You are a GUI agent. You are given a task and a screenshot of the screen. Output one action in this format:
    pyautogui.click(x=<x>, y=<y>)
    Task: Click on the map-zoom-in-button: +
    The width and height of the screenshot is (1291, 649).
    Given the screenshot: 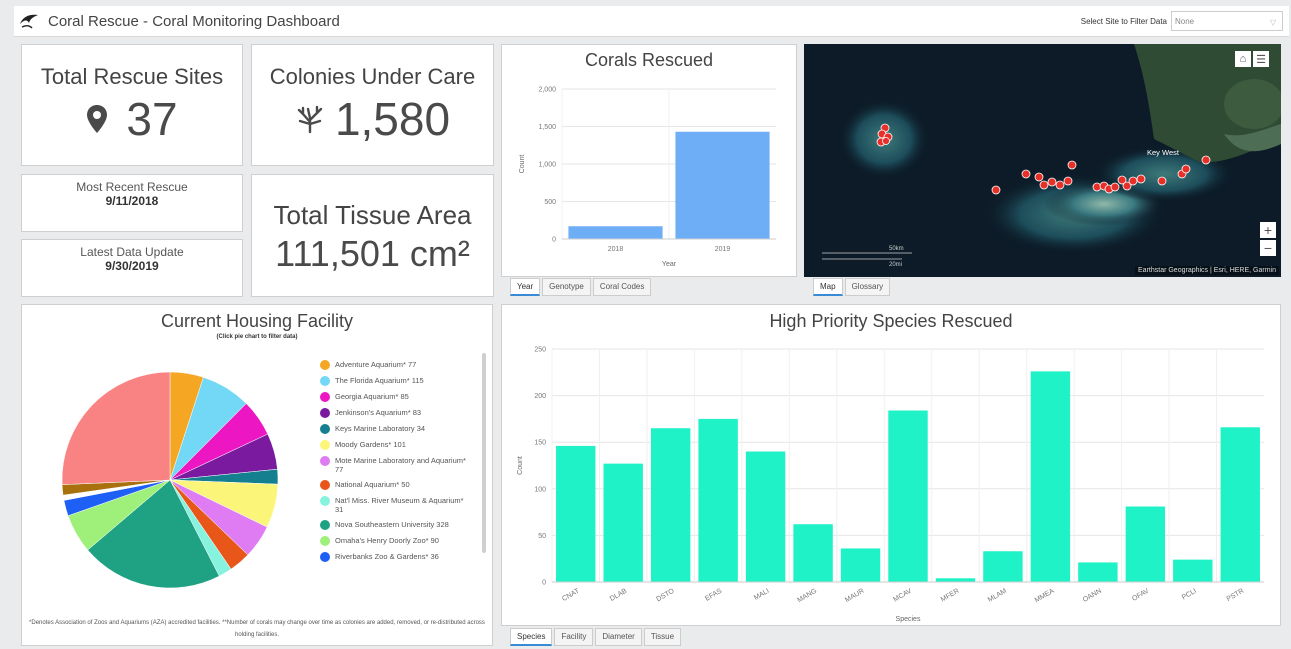 What is the action you would take?
    pyautogui.click(x=1268, y=230)
    